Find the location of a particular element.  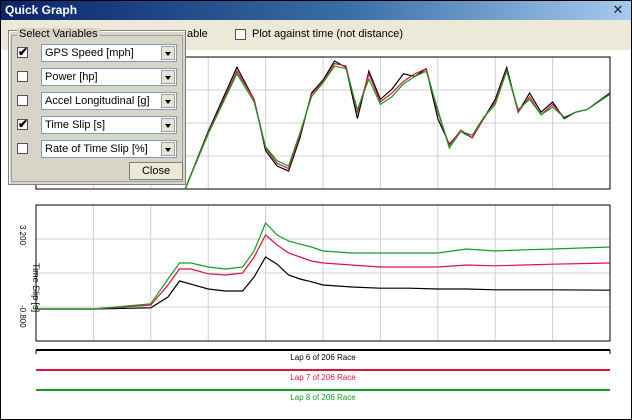

ytick-bottom-label: -0.800 is located at coordinates (22, 316).